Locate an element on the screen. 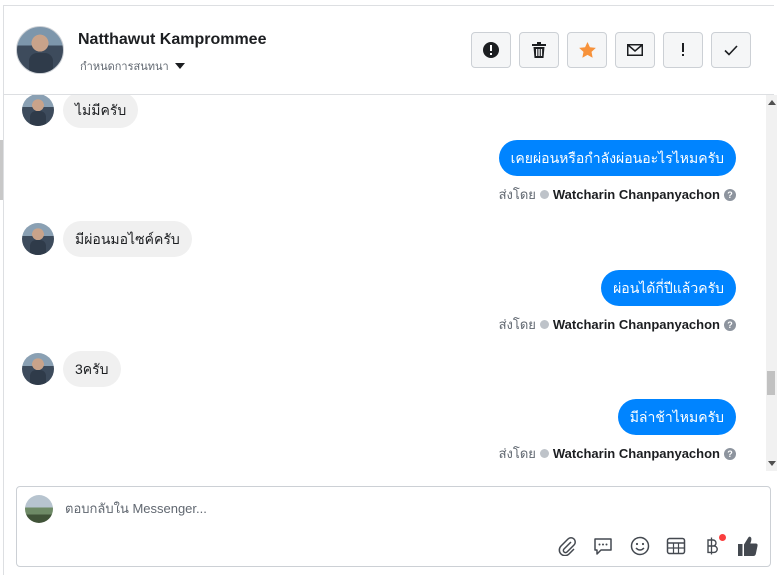  attach-button is located at coordinates (567, 546).